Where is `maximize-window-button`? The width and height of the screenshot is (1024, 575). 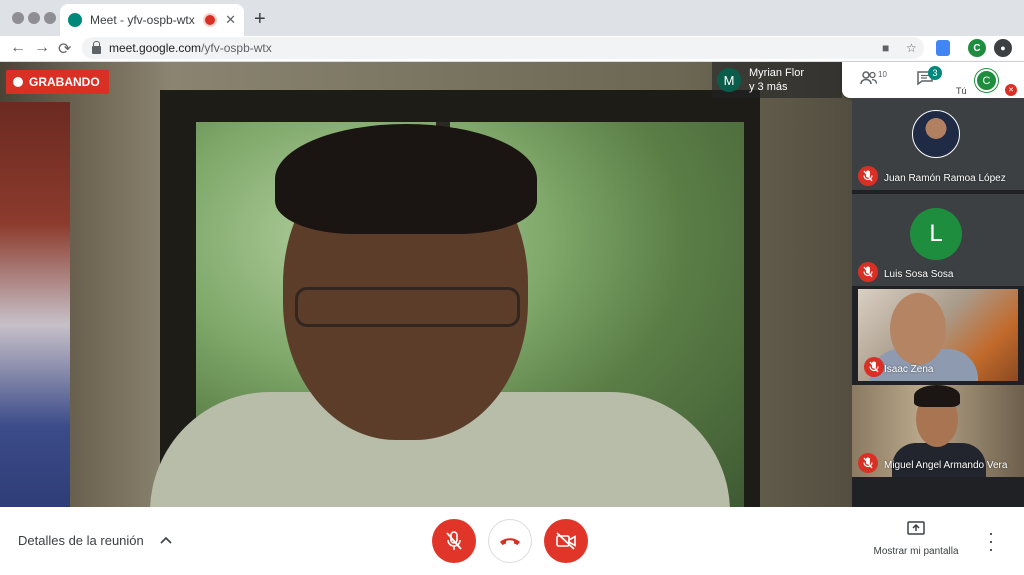
maximize-window-button is located at coordinates (50, 18).